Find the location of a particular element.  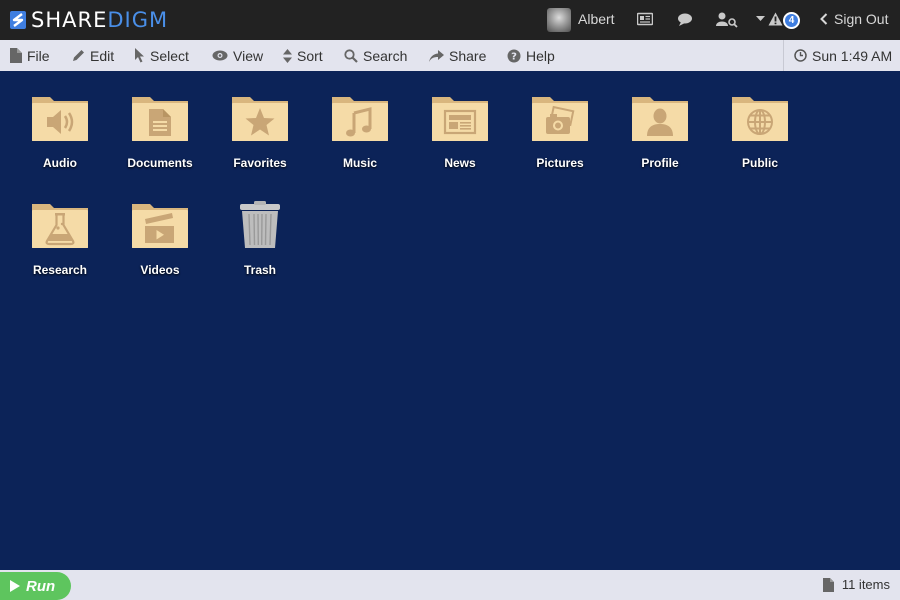

brand-logo: SHAREDIGM is located at coordinates (89, 20).